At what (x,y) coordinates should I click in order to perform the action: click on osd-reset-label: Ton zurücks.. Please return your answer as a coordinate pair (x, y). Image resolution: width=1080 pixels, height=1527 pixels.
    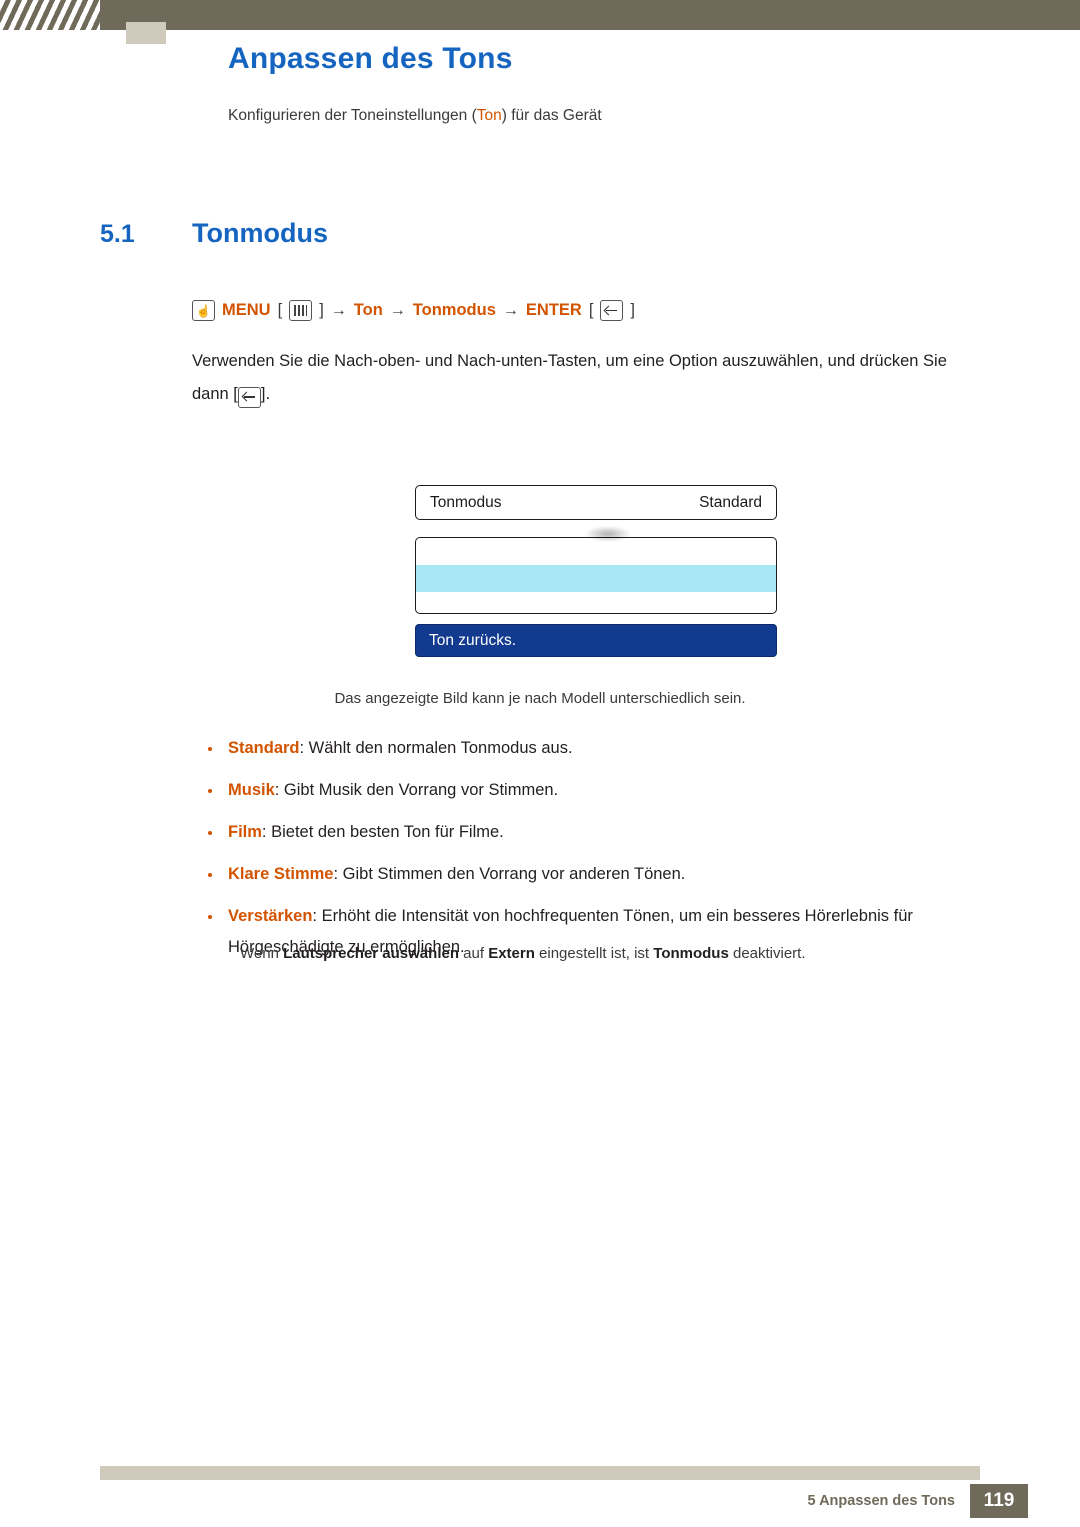
    Looking at the image, I should click on (473, 640).